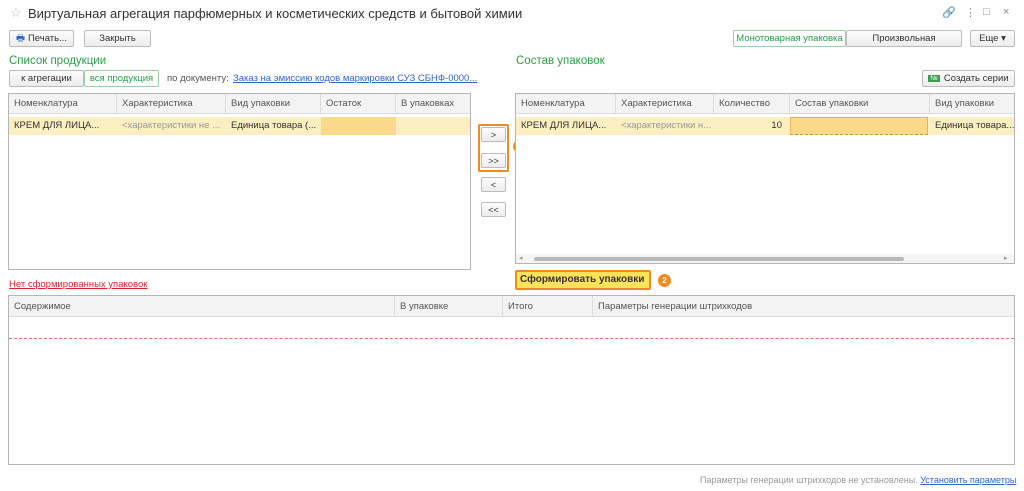 This screenshot has height=491, width=1024. What do you see at coordinates (493, 160) in the screenshot?
I see `move-all-button: >>` at bounding box center [493, 160].